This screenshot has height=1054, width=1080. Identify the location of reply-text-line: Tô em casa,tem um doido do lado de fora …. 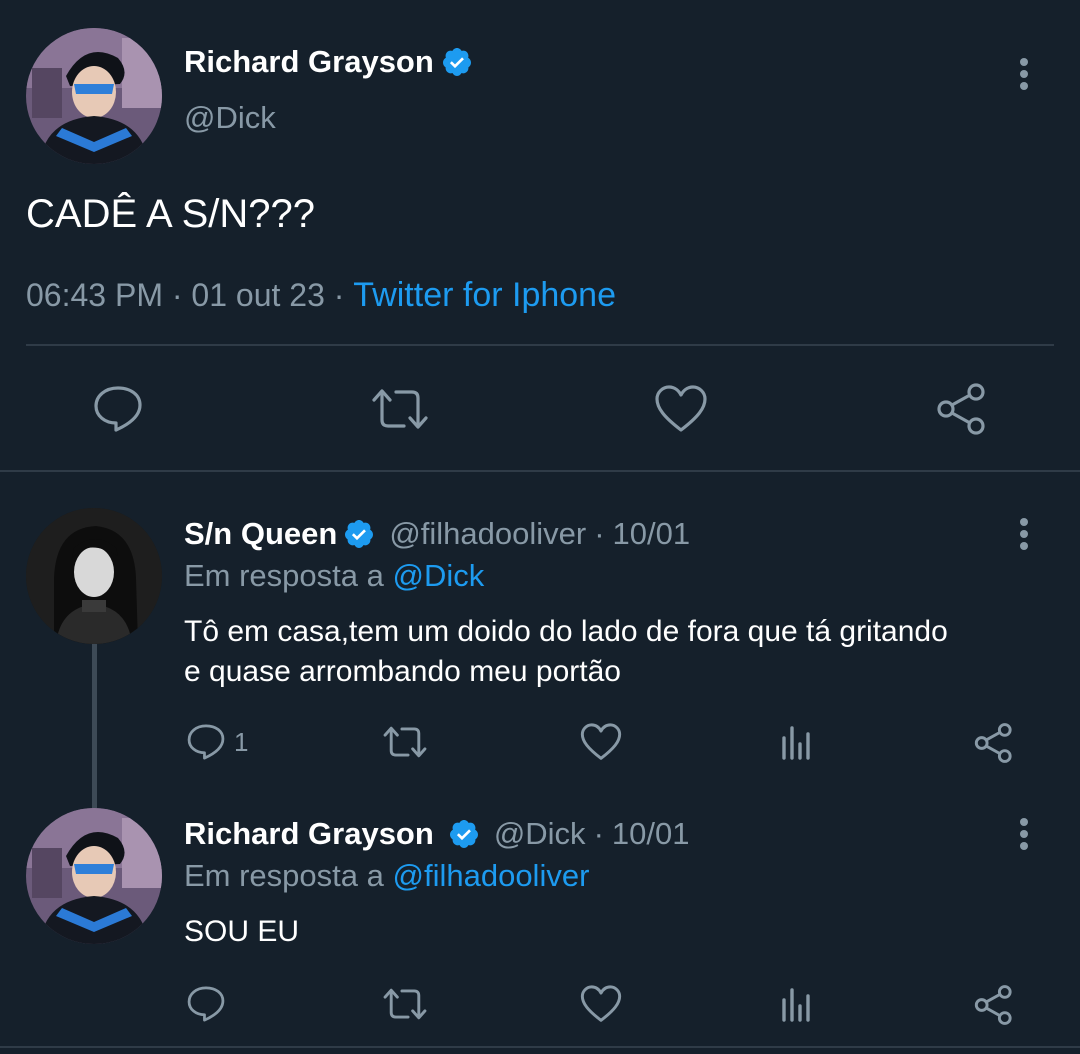
(566, 631).